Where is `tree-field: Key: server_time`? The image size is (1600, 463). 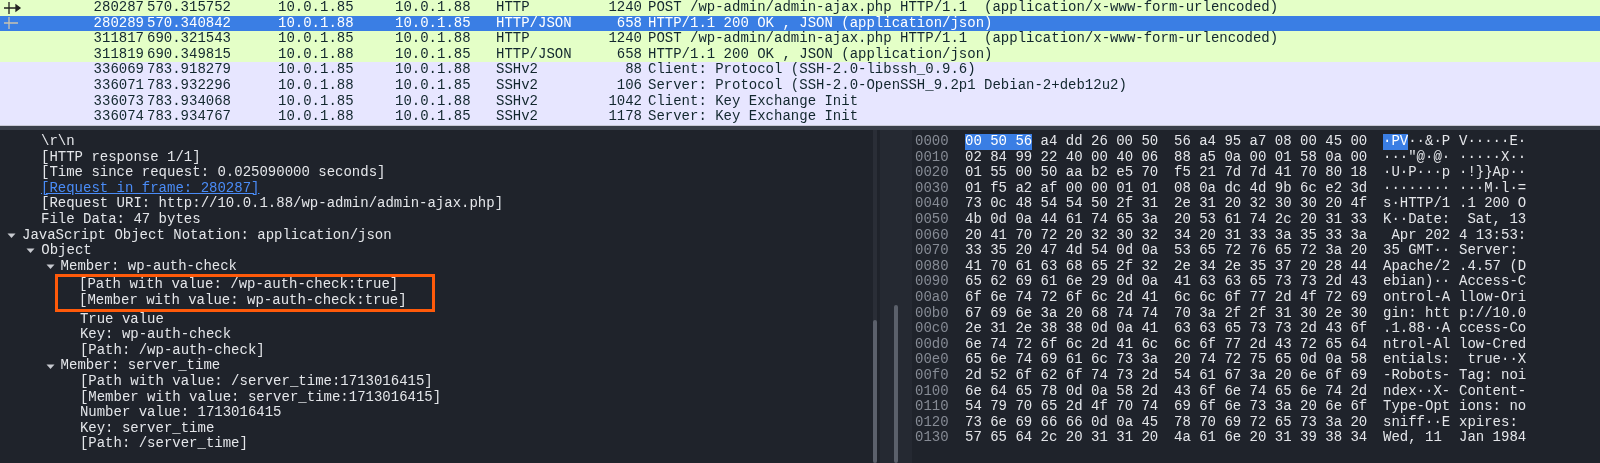
tree-field: Key: server_time is located at coordinates (147, 428).